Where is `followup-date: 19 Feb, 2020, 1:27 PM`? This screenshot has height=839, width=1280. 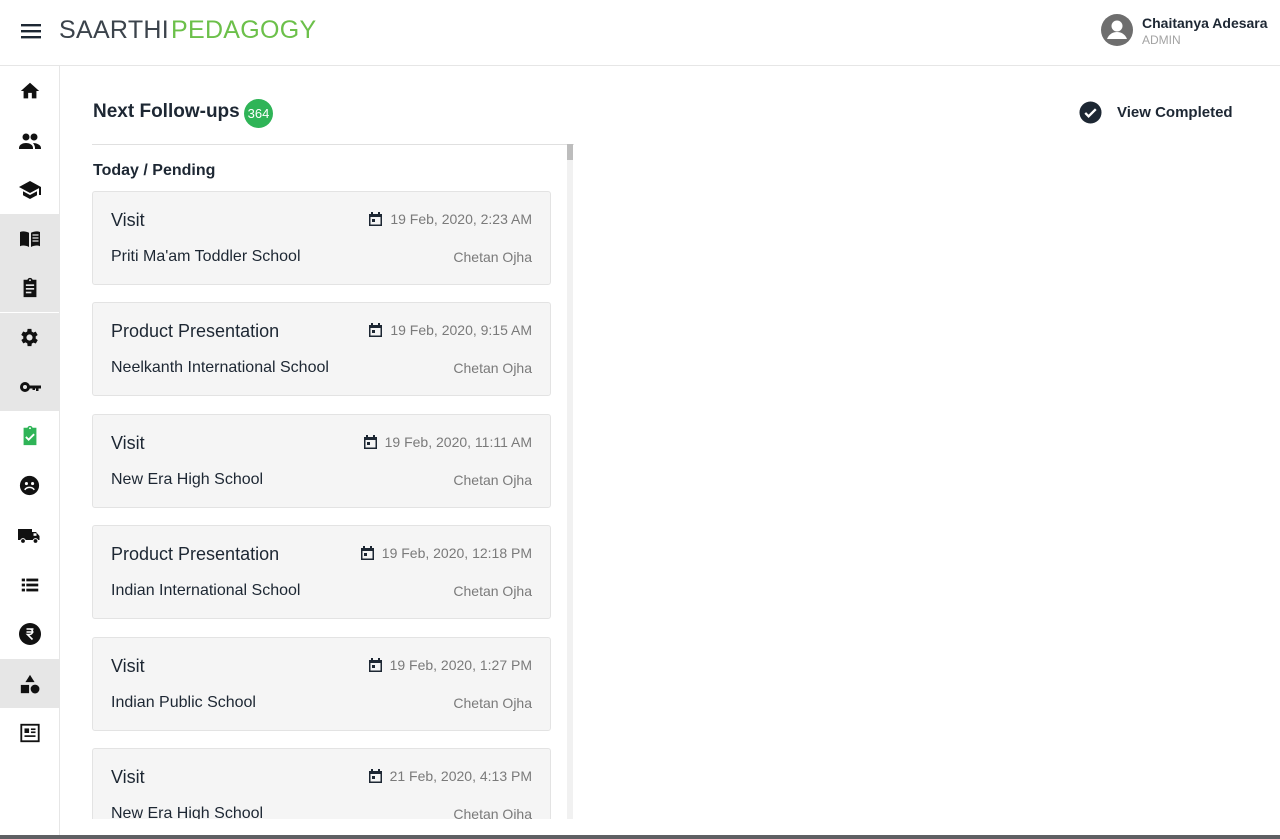 followup-date: 19 Feb, 2020, 1:27 PM is located at coordinates (450, 665).